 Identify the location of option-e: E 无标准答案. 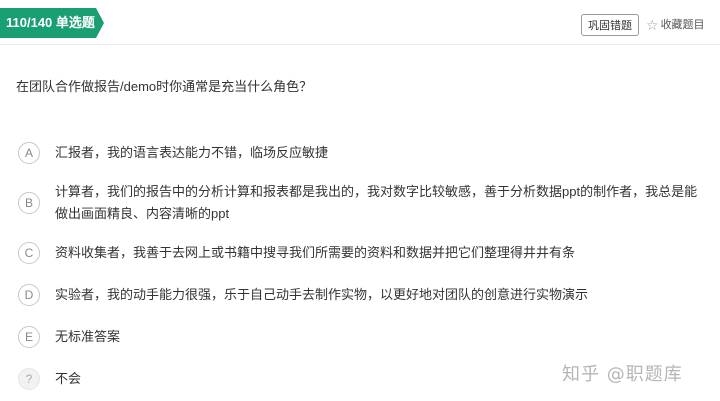
(363, 337).